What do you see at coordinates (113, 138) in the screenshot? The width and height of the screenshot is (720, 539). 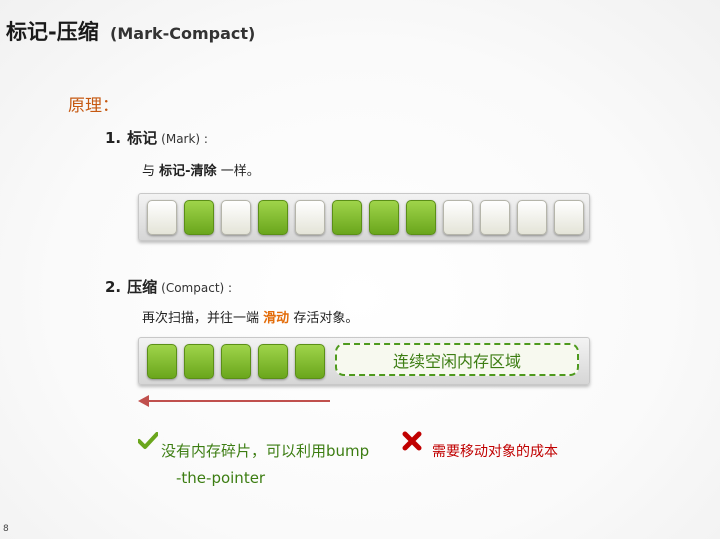 I see `step1-number: 1.` at bounding box center [113, 138].